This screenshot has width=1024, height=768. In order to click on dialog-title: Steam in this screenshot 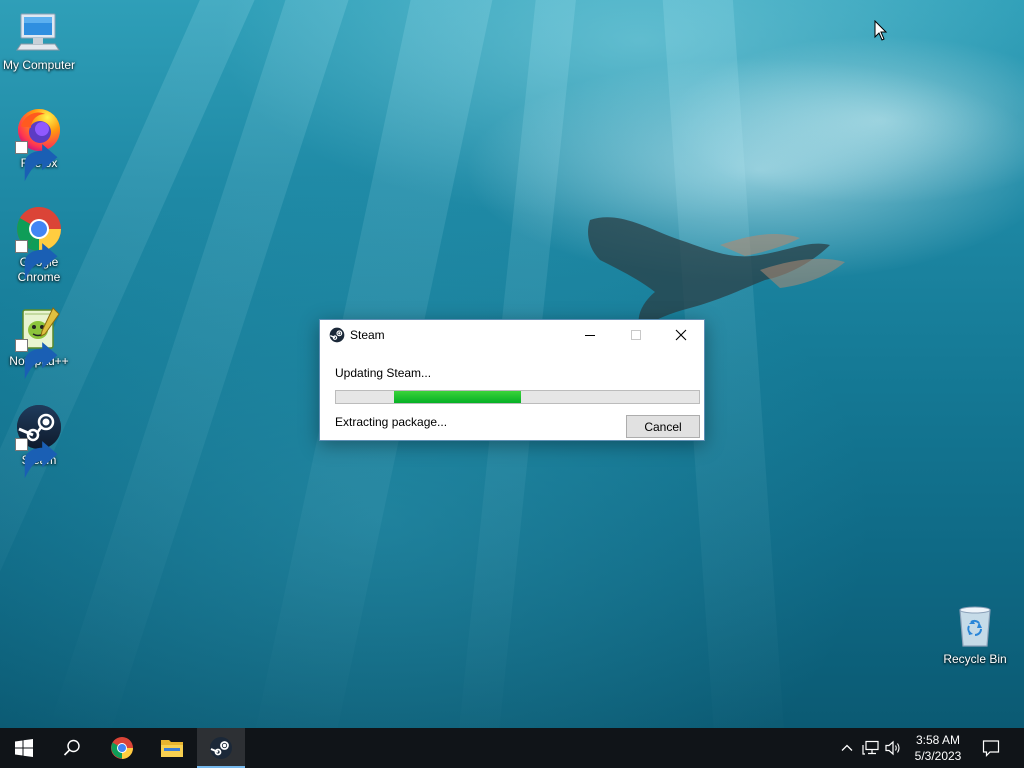, I will do `click(367, 335)`.